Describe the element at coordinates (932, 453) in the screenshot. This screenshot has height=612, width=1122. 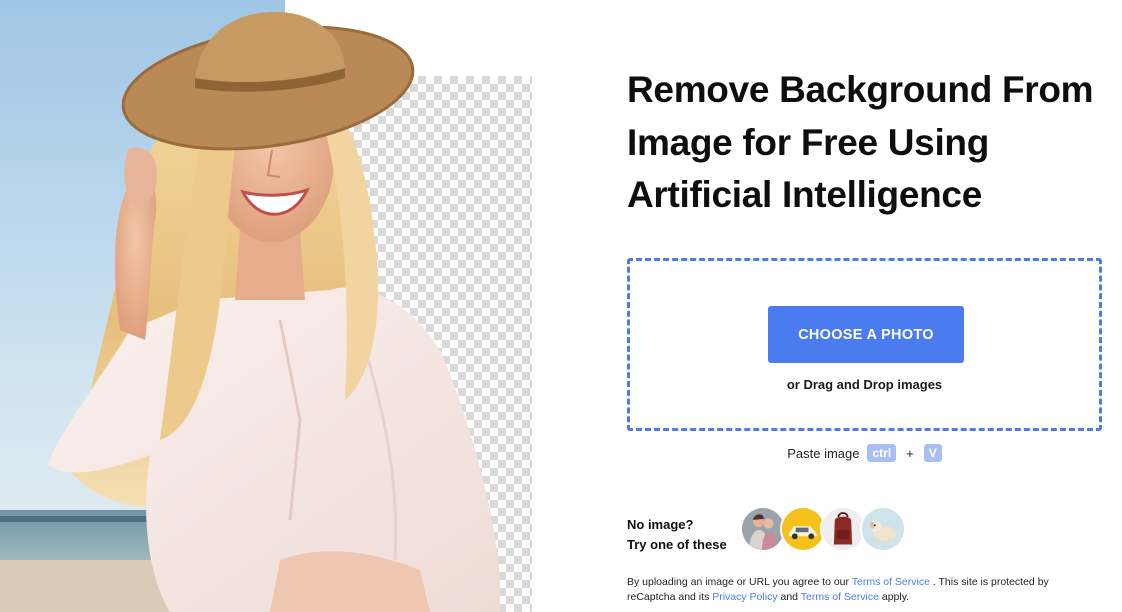
I see `v-key-badge: V` at that location.